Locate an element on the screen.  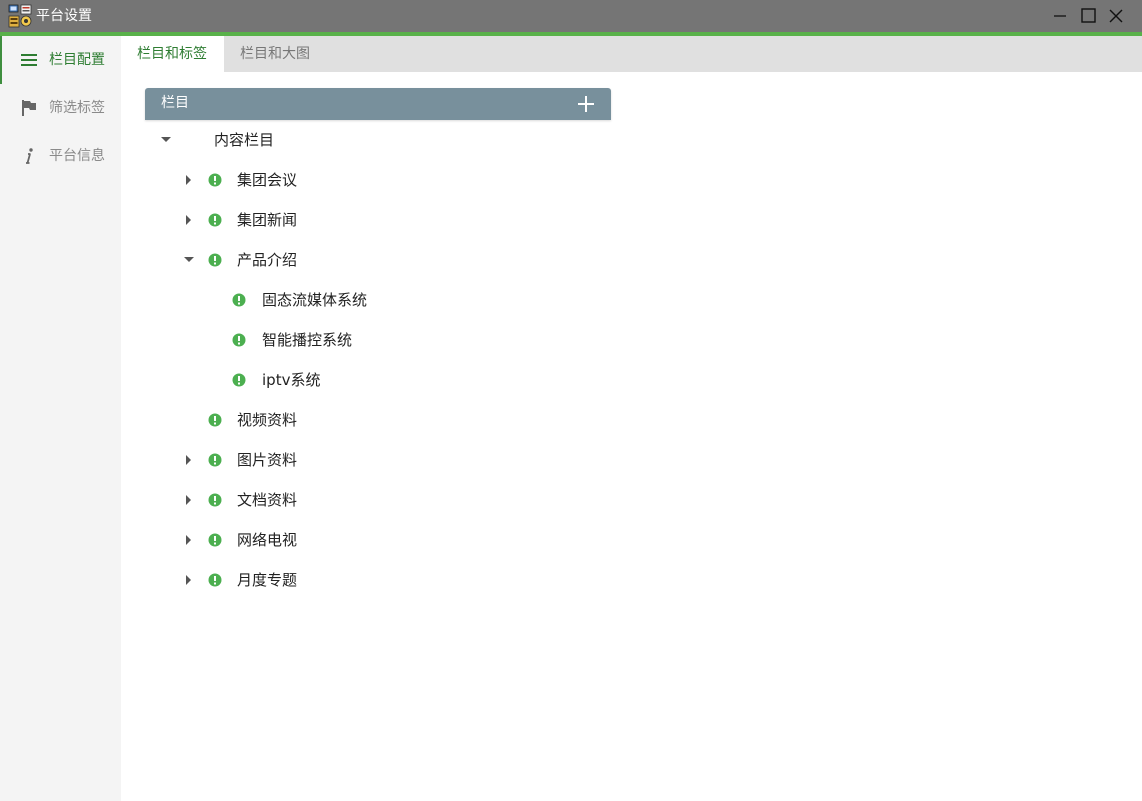
menu-icon is located at coordinates (29, 60).